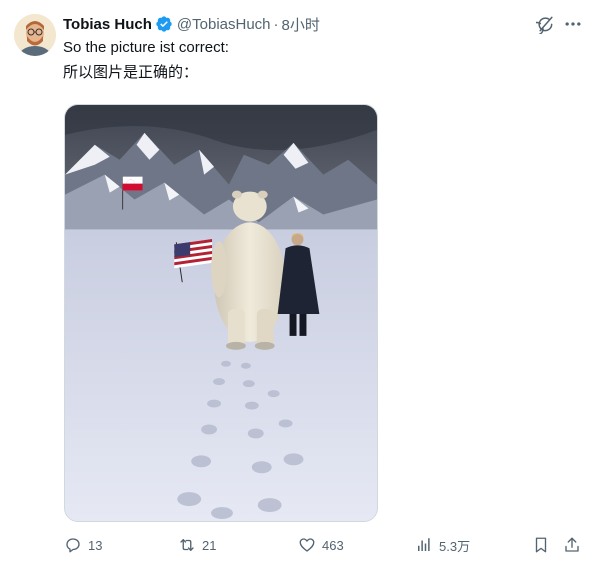 This screenshot has width=597, height=568. What do you see at coordinates (455, 546) in the screenshot?
I see `view-count: 5.3万` at bounding box center [455, 546].